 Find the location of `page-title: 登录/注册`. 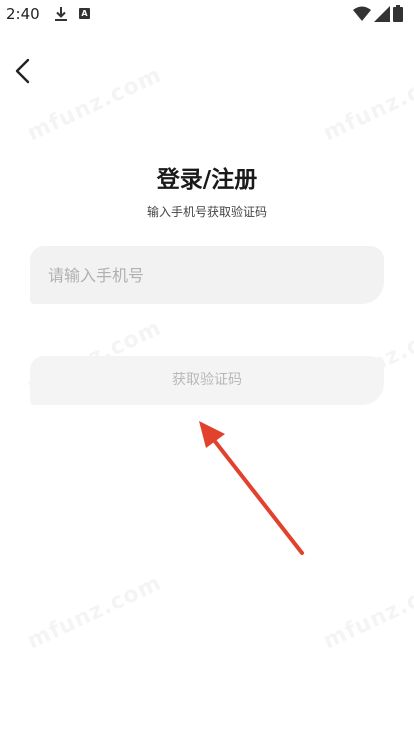

page-title: 登录/注册 is located at coordinates (207, 180).